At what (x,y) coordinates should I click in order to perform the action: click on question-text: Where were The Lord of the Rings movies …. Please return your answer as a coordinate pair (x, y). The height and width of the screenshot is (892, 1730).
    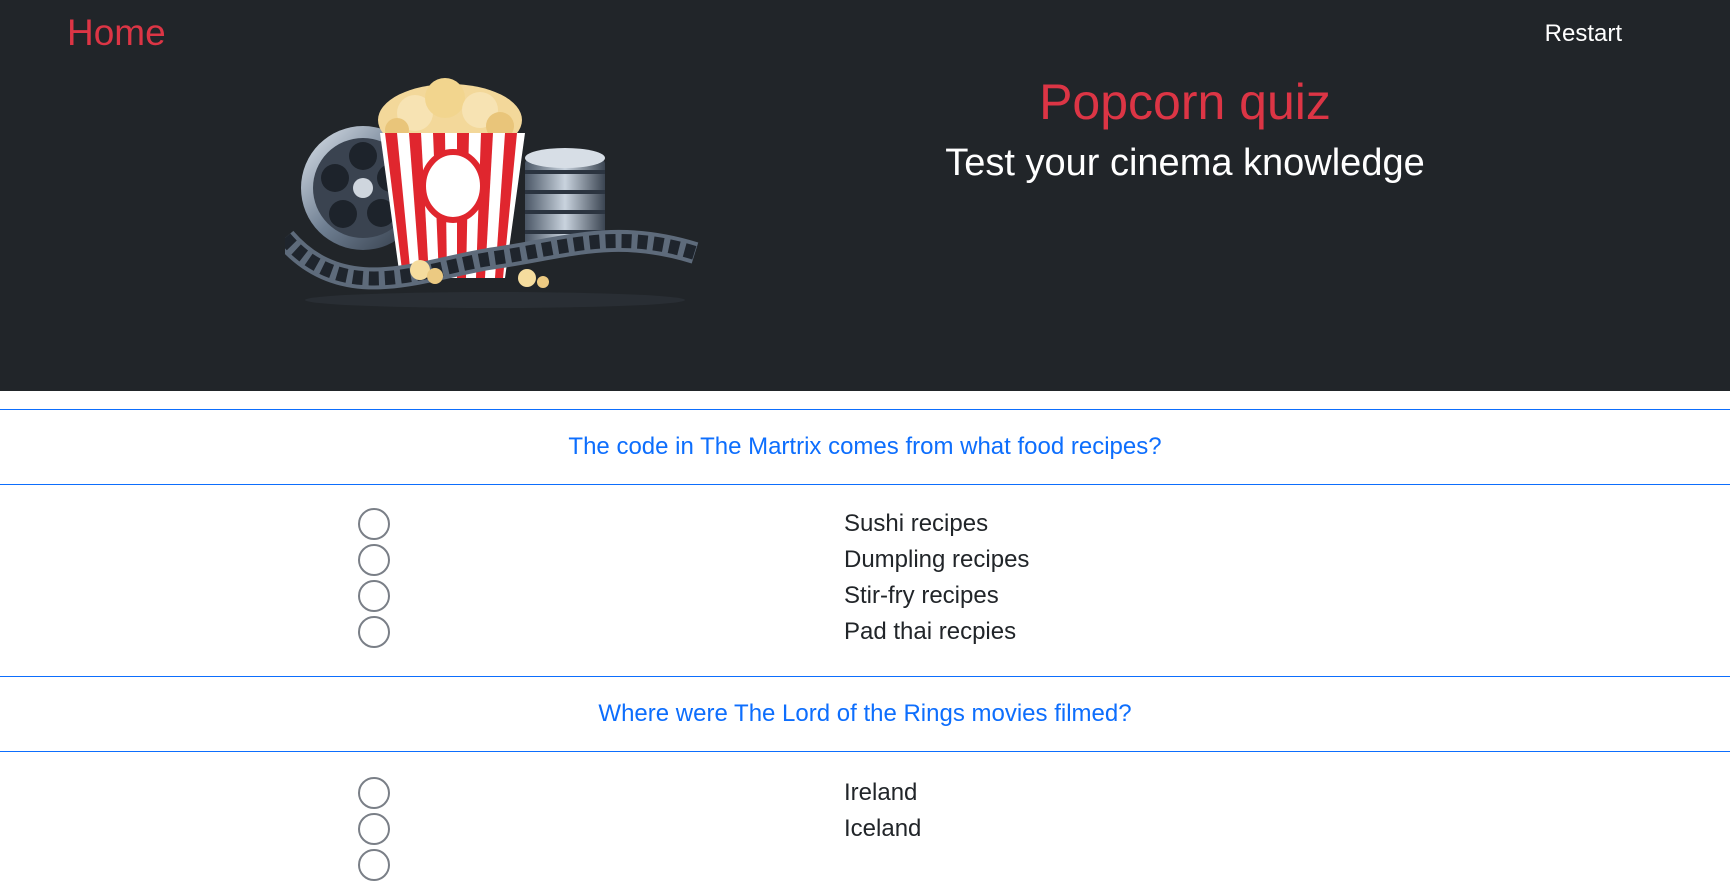
    Looking at the image, I should click on (865, 714).